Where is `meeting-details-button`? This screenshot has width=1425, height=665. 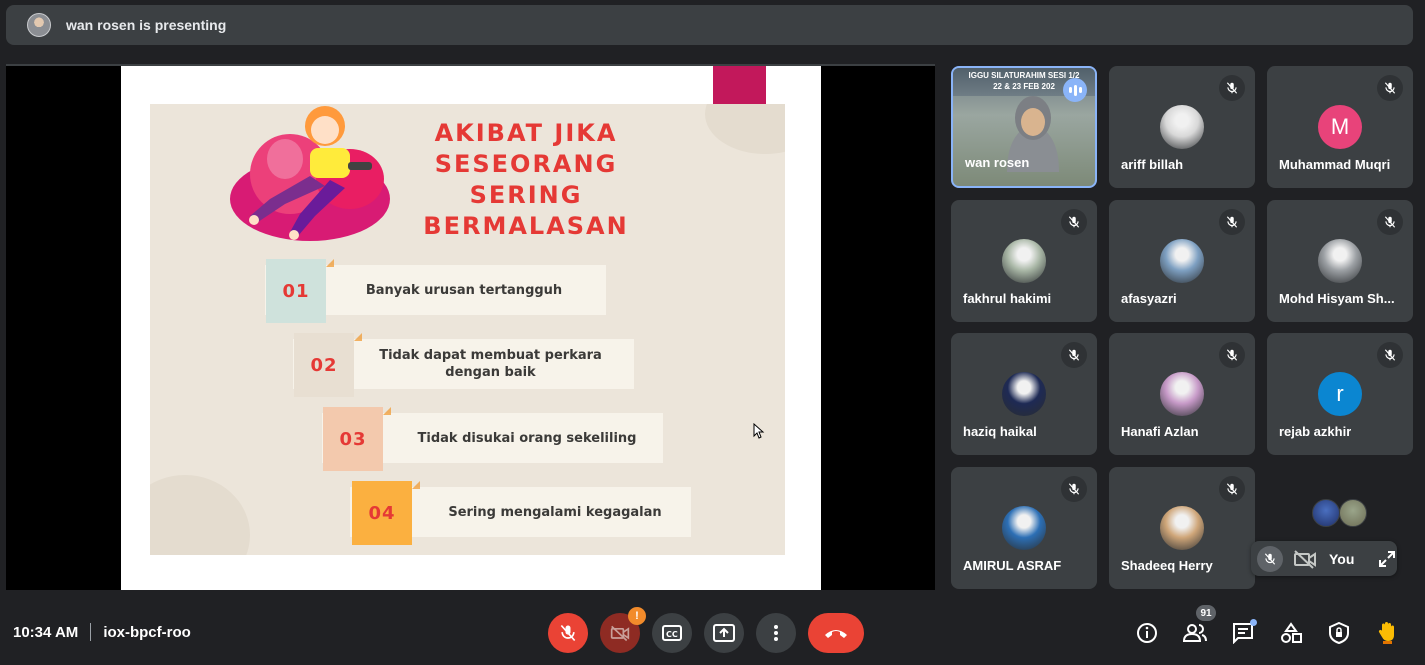 meeting-details-button is located at coordinates (1147, 633).